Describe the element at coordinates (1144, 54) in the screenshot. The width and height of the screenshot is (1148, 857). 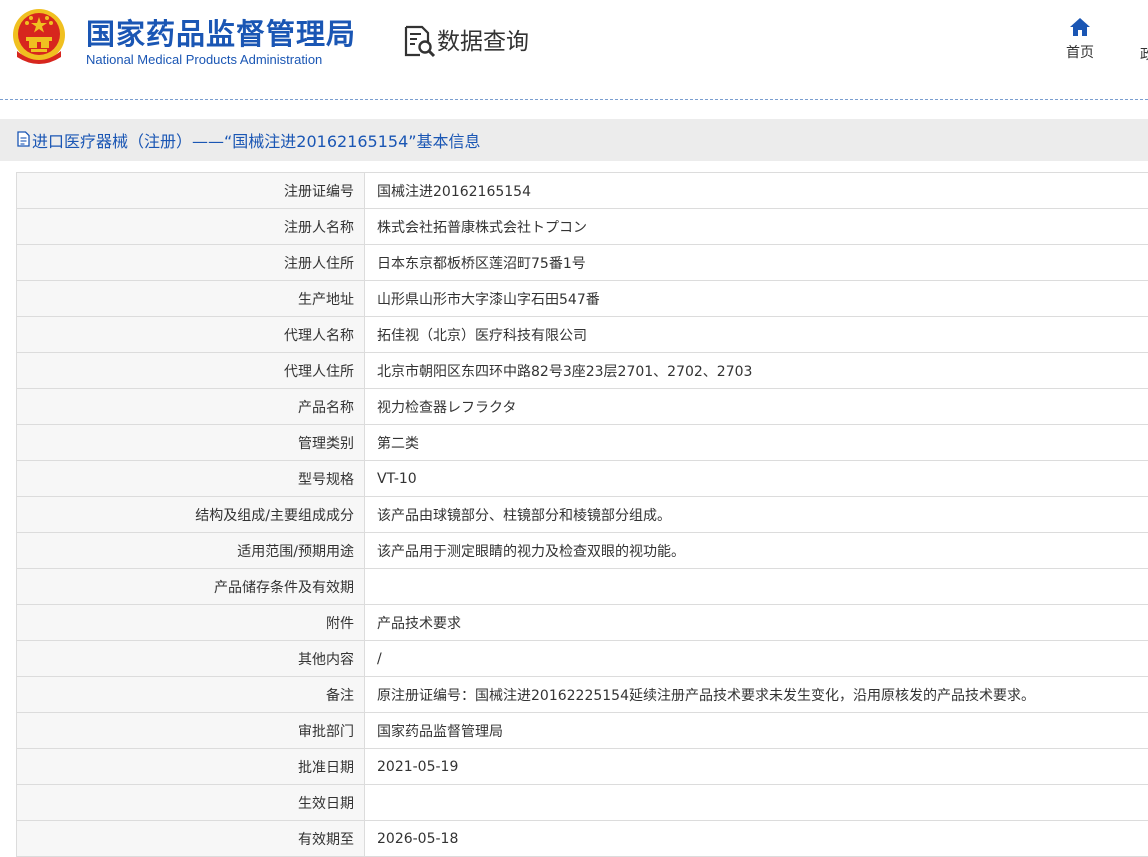
I see `nav-item-partial: 政` at that location.